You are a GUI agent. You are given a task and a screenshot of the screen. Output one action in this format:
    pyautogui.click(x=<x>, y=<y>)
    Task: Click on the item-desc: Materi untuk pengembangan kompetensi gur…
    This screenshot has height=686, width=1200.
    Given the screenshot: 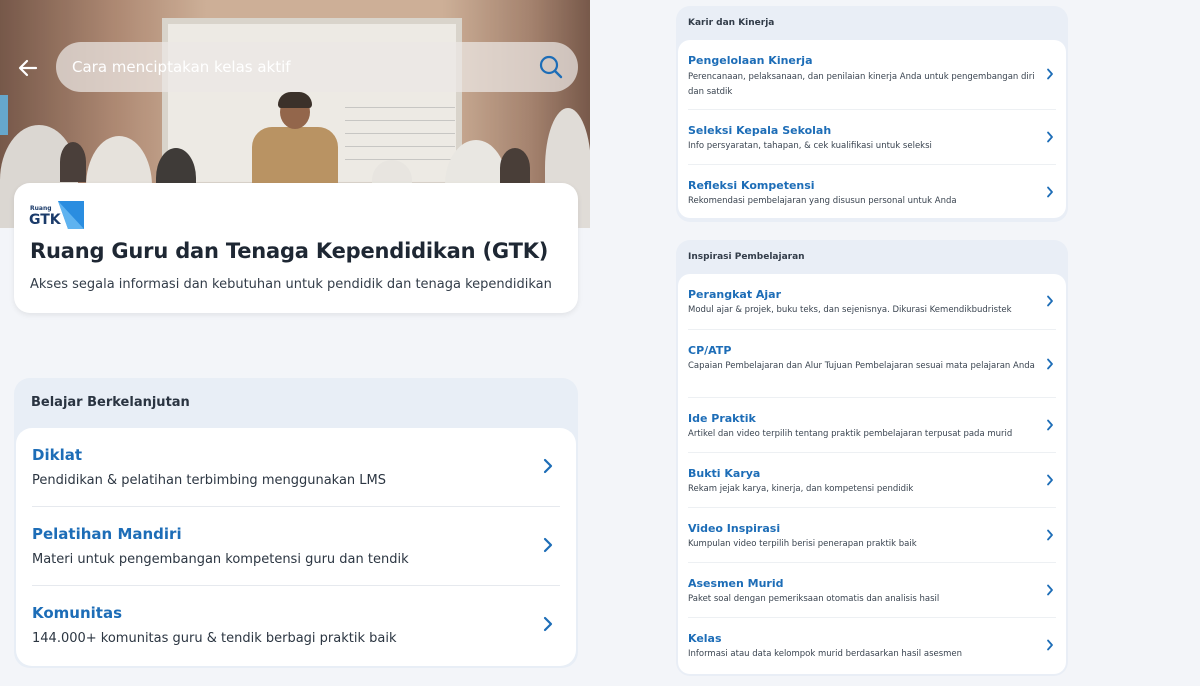 What is the action you would take?
    pyautogui.click(x=220, y=559)
    